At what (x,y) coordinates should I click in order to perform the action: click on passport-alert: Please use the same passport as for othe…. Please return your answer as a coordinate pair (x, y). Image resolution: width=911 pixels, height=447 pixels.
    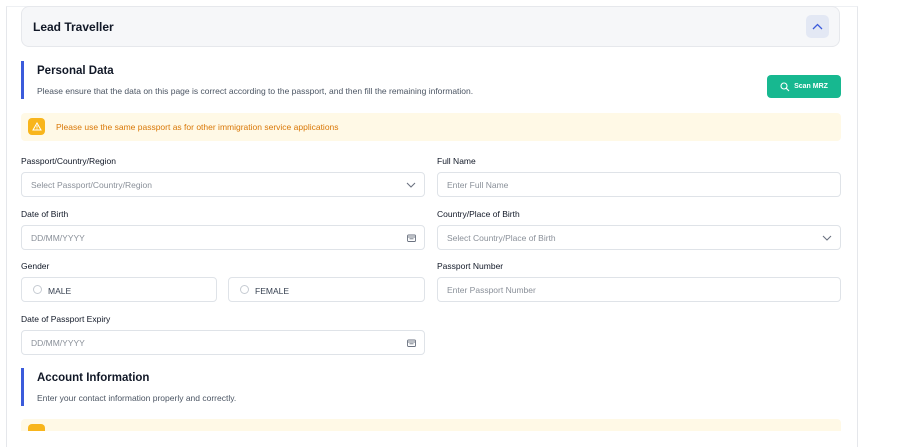
    Looking at the image, I should click on (431, 127).